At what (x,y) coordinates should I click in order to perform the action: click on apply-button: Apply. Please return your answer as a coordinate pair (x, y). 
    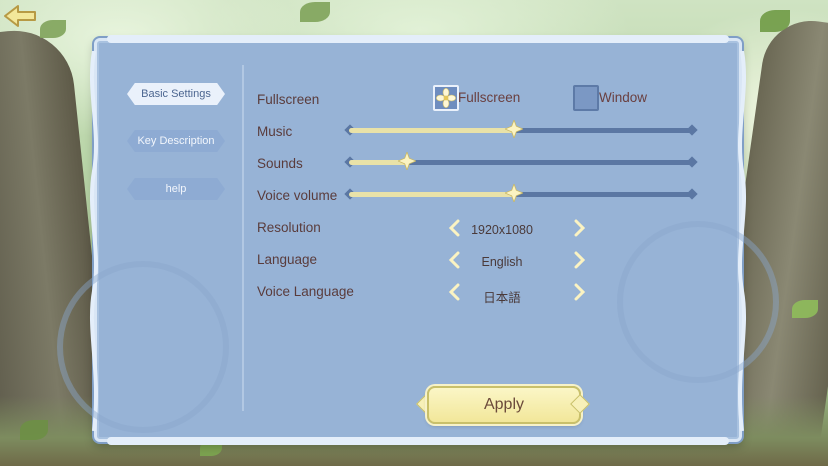
    Looking at the image, I should click on (504, 405).